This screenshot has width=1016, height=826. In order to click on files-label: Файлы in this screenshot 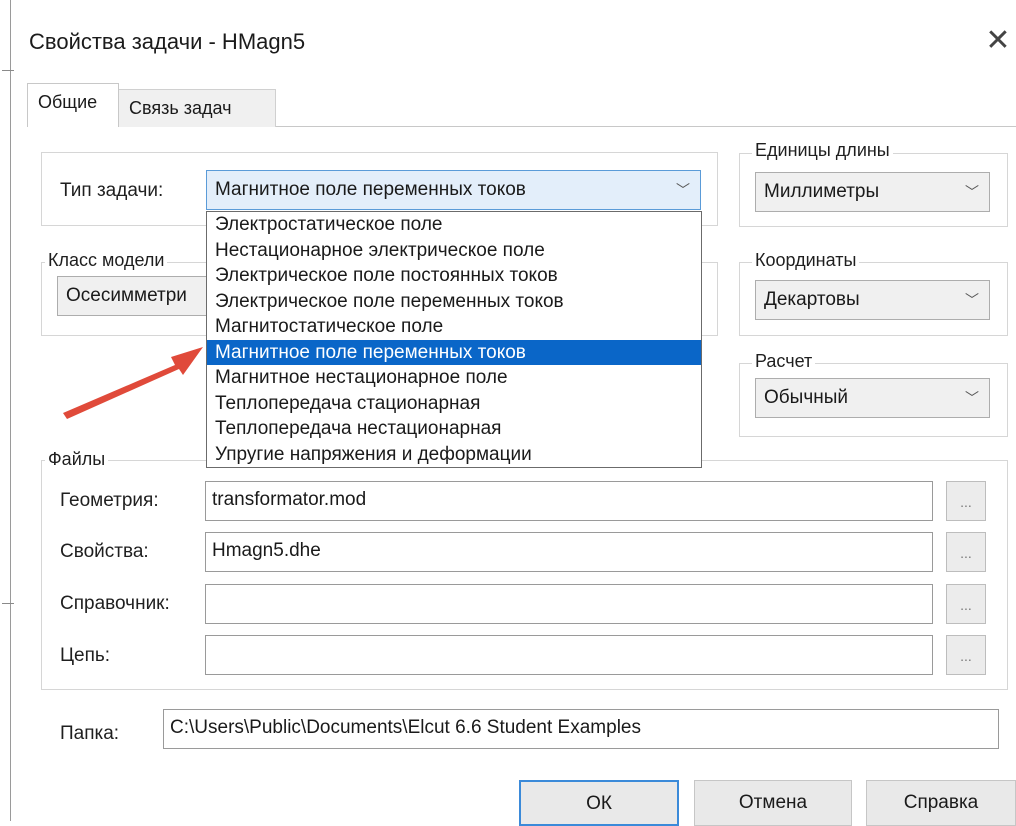, I will do `click(77, 459)`.